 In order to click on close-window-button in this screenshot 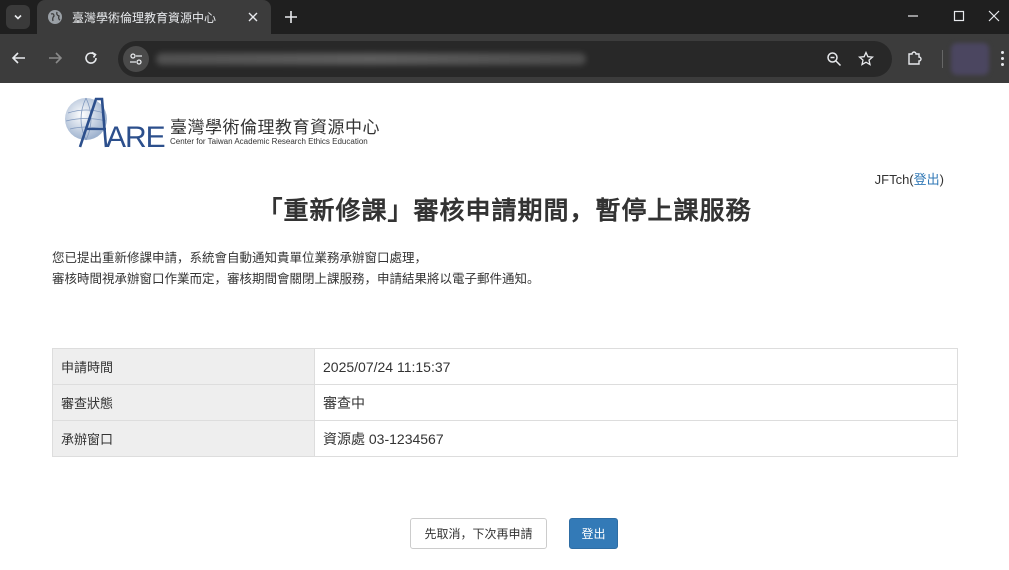, I will do `click(993, 16)`.